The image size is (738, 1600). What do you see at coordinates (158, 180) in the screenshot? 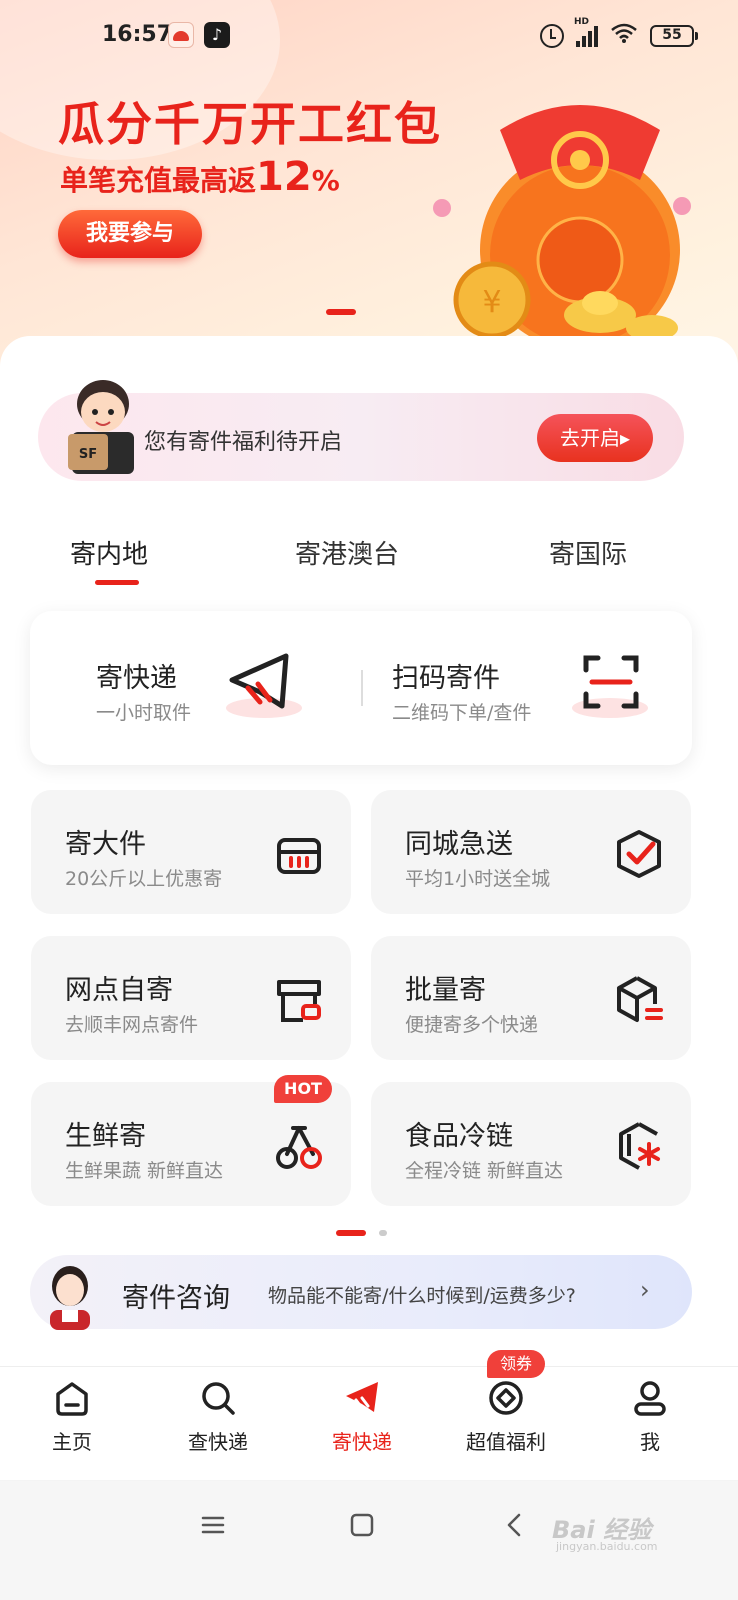
I see `banner-subtitle-prefix: 单笔充值最高返` at bounding box center [158, 180].